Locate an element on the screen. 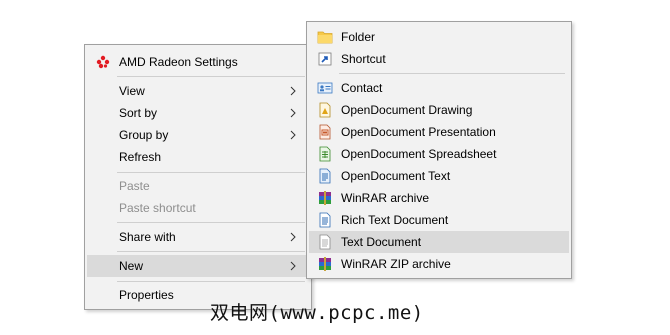 The image size is (670, 335). submenu-item-winrar-zip-archive: WinRAR ZIP archive is located at coordinates (439, 264).